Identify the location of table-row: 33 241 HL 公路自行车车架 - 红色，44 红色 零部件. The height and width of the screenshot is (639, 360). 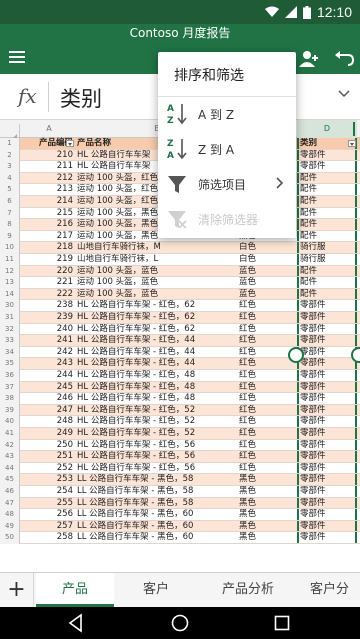
(180, 341).